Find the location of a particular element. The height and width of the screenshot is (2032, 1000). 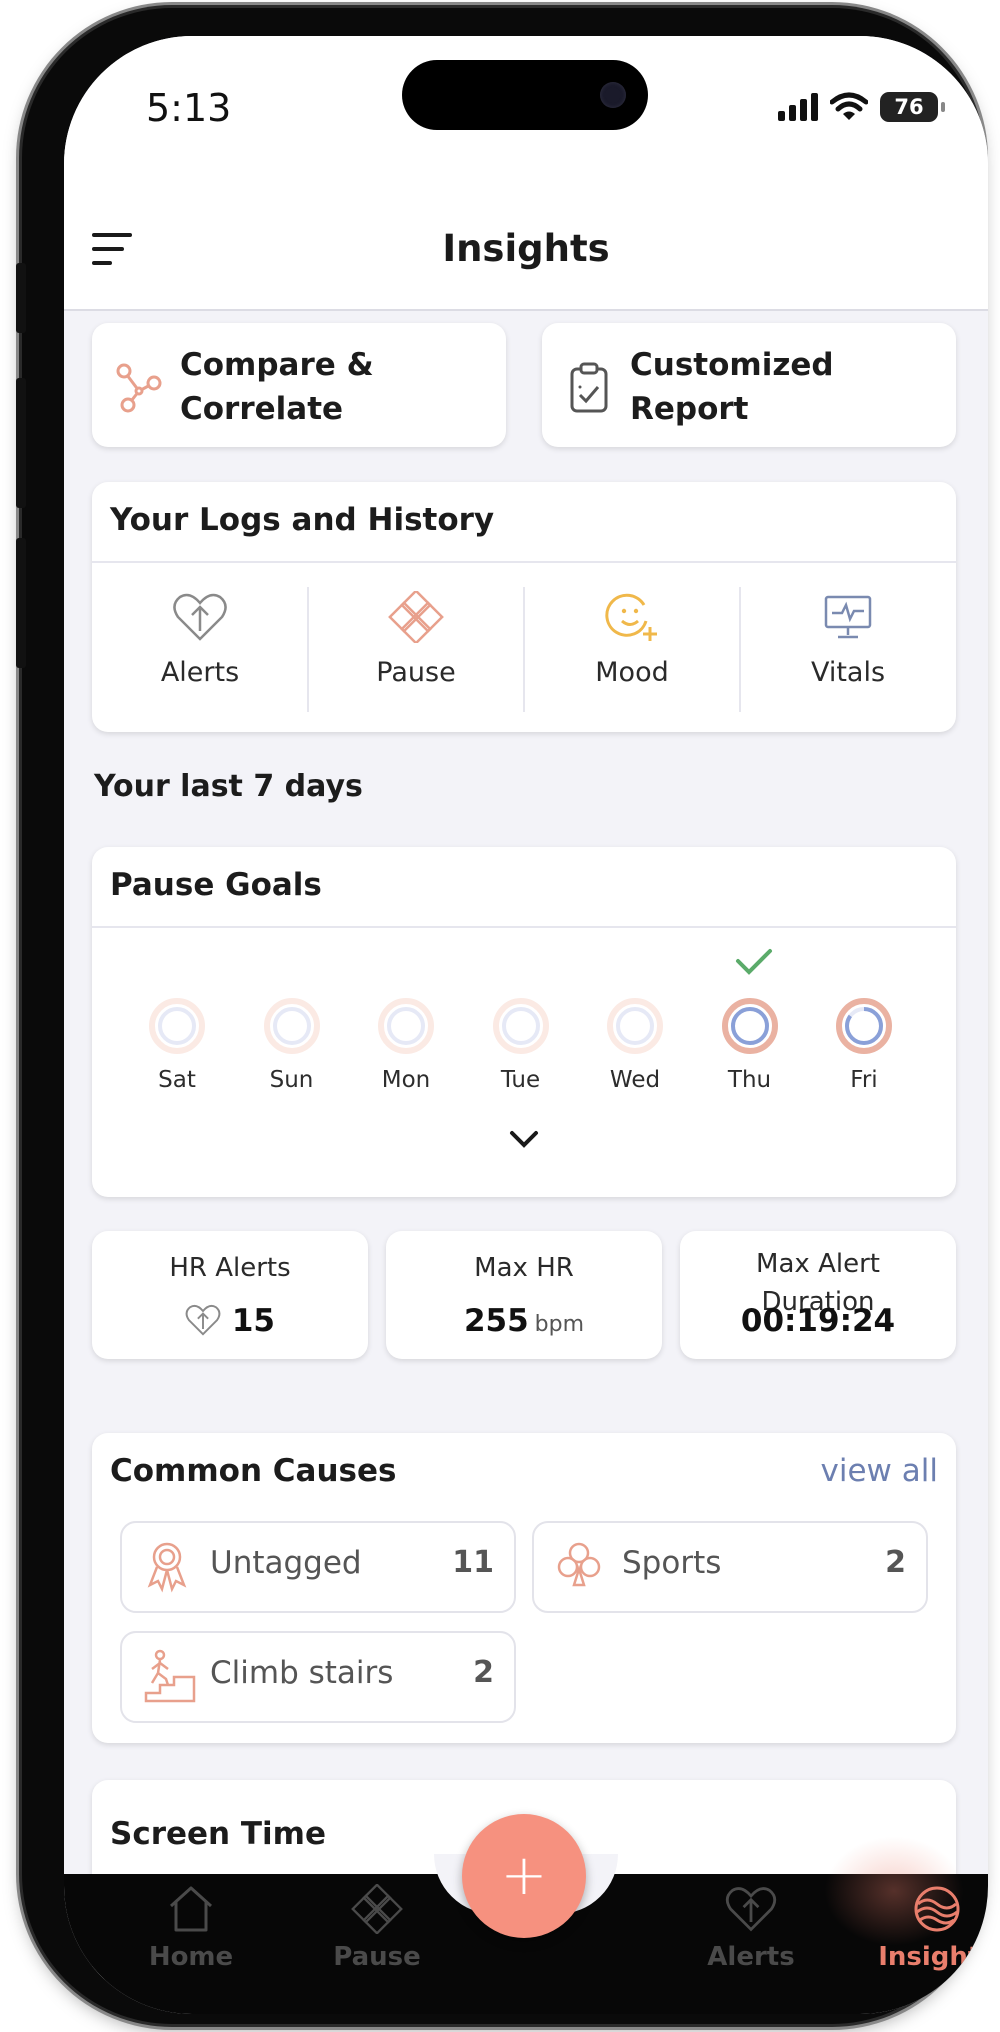

customized-report-button: Customized Report is located at coordinates (749, 385).